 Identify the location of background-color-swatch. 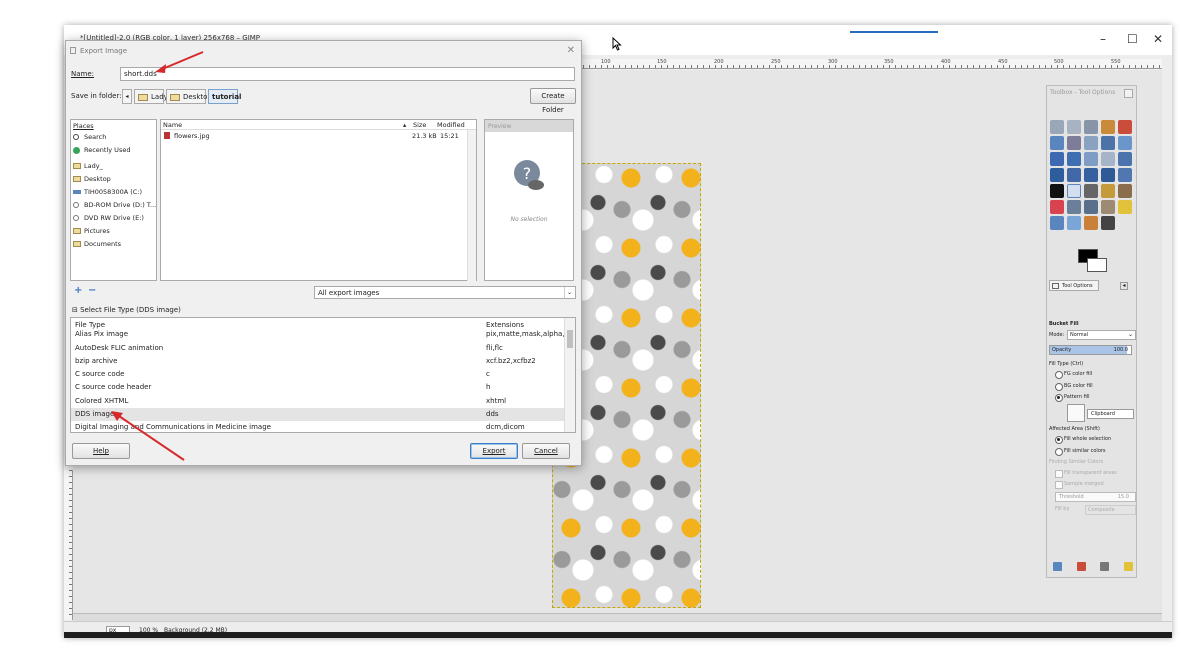
(1097, 265).